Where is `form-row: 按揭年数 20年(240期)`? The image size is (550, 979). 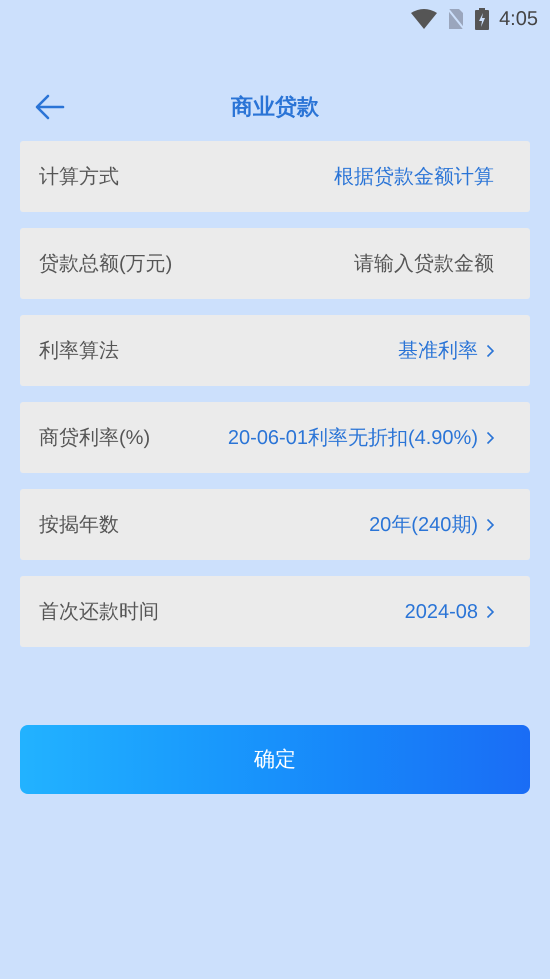
form-row: 按揭年数 20年(240期) is located at coordinates (275, 524).